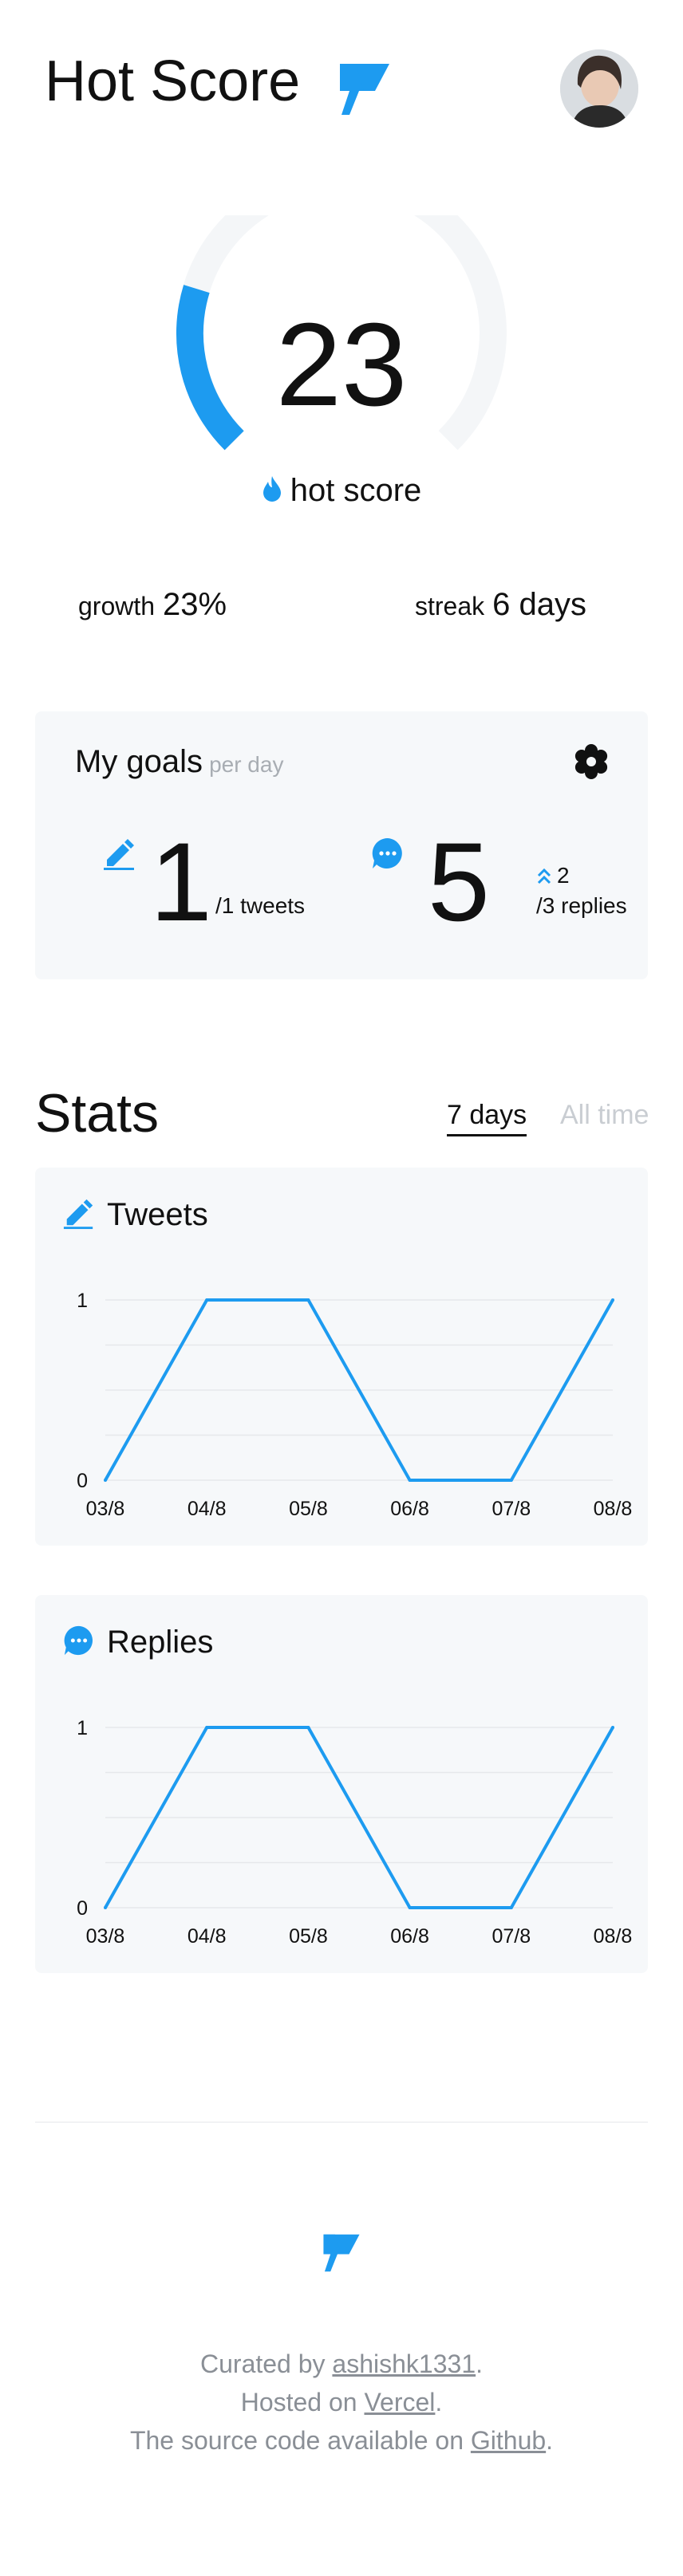 The image size is (683, 2576). Describe the element at coordinates (173, 81) in the screenshot. I see `page-title: Hot Score` at that location.